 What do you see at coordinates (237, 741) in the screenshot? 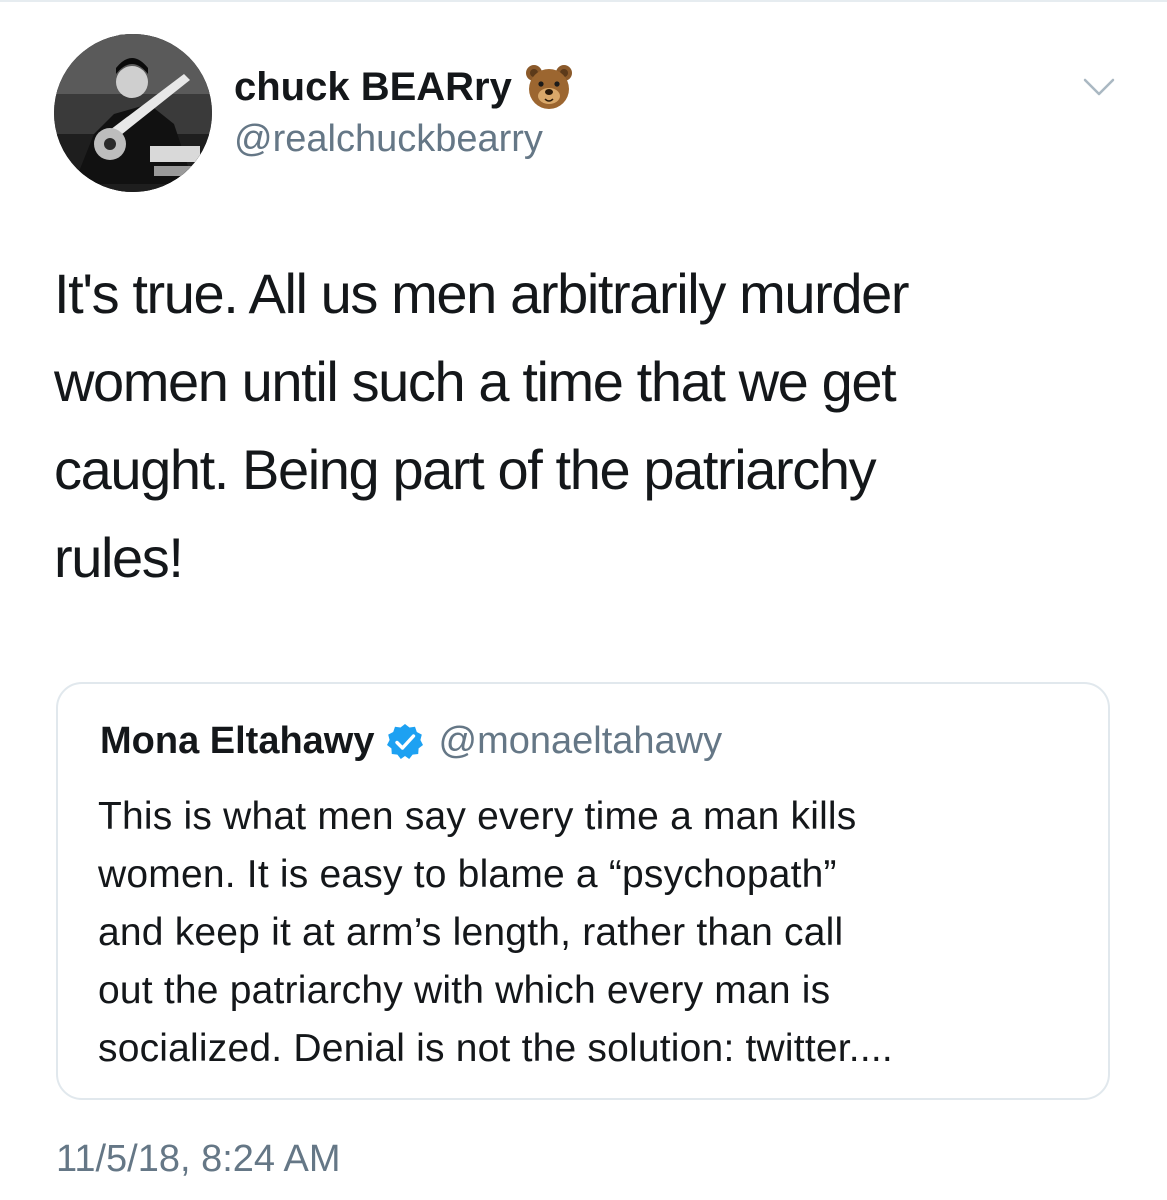
I see `quoted-author-name: Mona Eltahawy` at bounding box center [237, 741].